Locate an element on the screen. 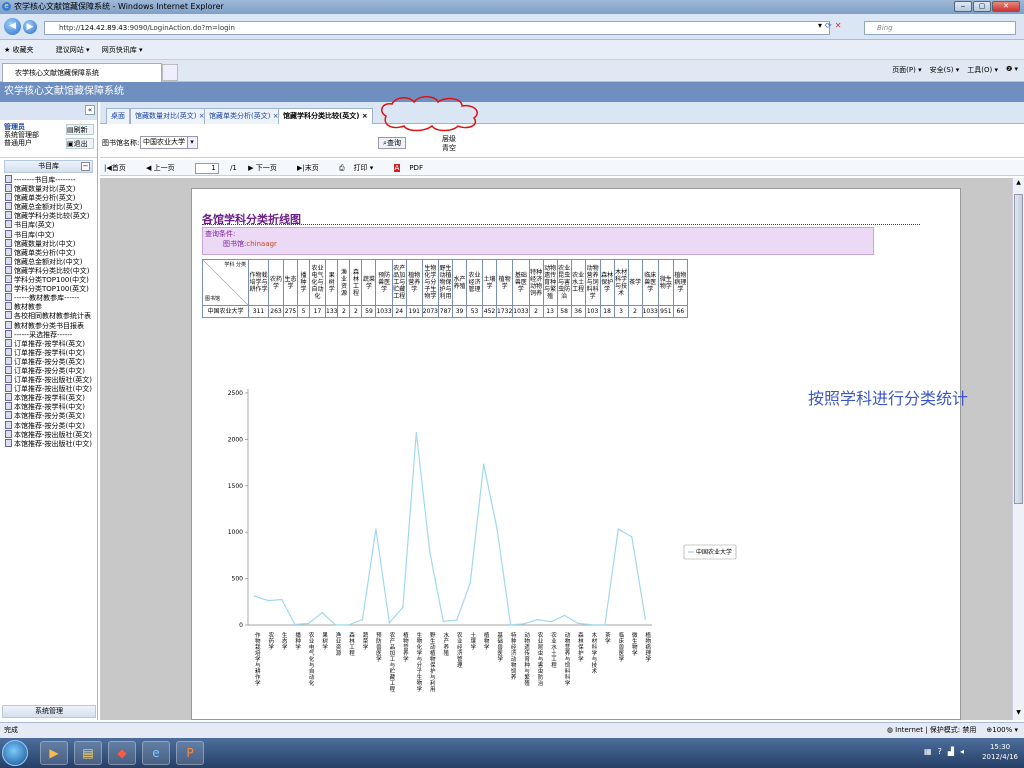  pdf-button: A PDF is located at coordinates (412, 168).